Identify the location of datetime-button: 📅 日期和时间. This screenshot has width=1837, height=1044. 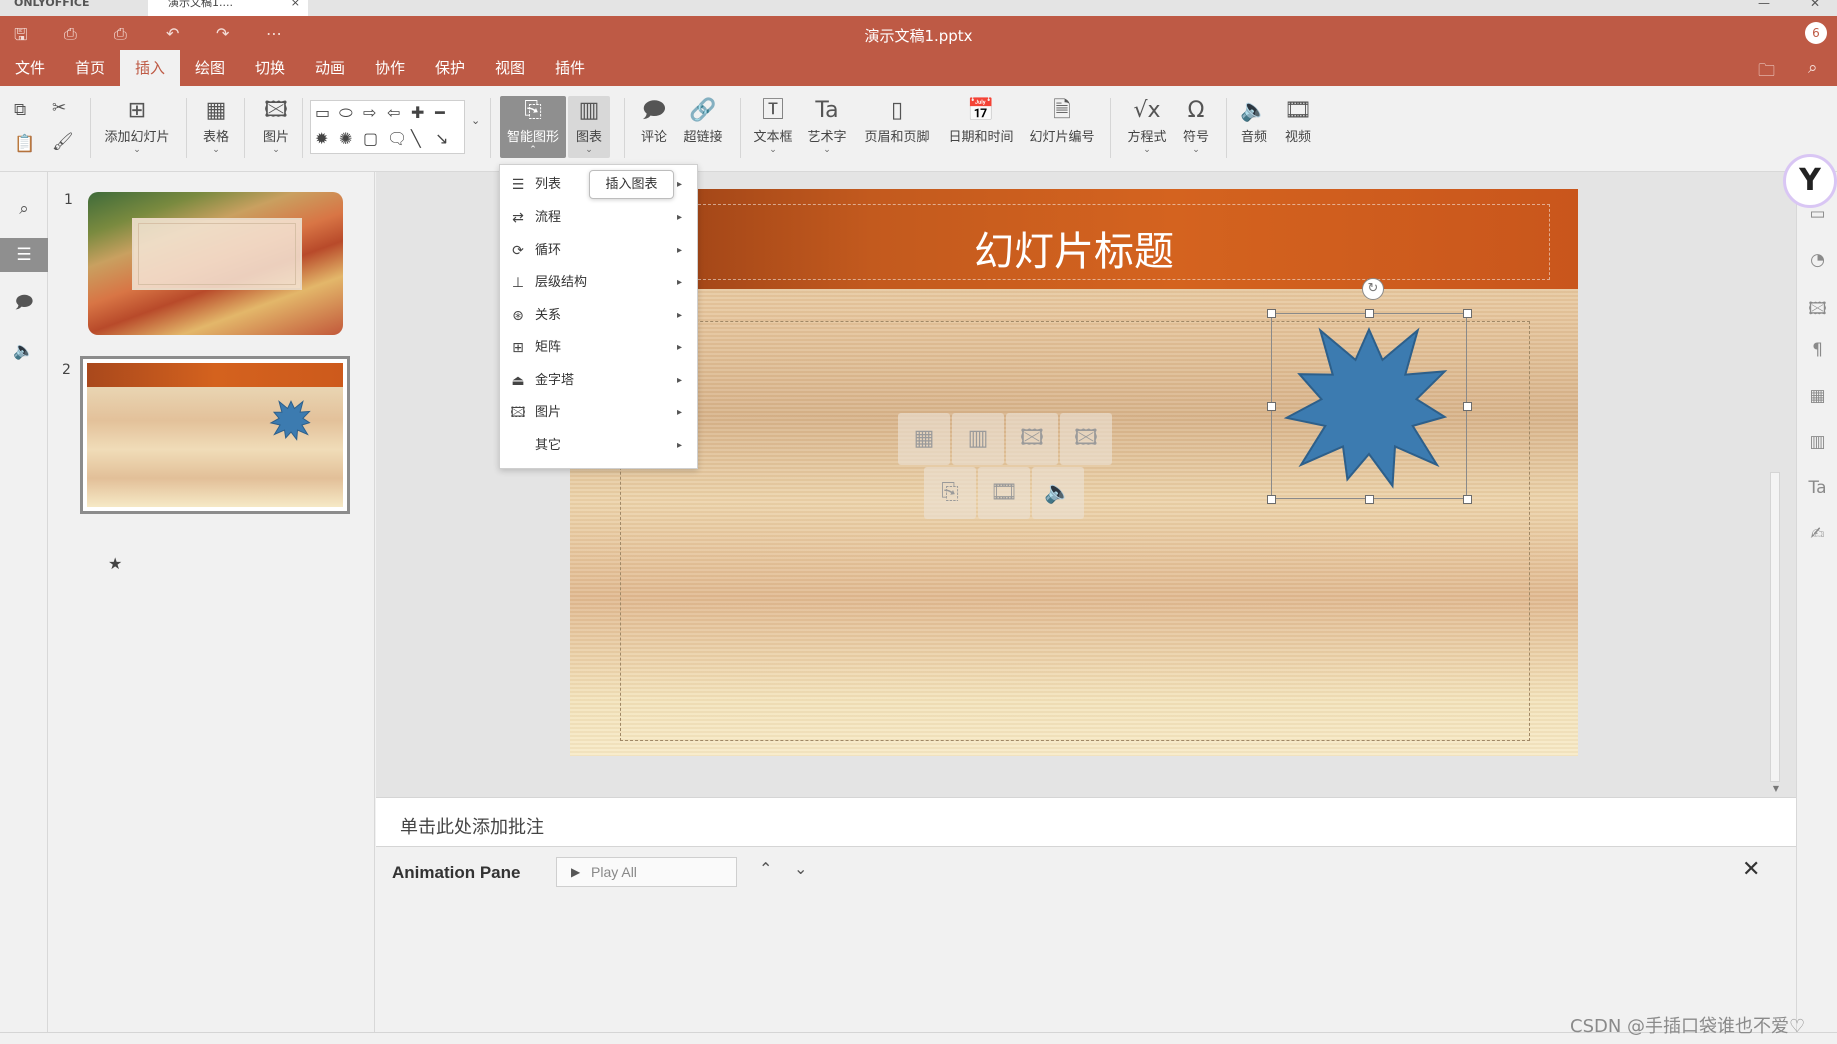
(981, 120).